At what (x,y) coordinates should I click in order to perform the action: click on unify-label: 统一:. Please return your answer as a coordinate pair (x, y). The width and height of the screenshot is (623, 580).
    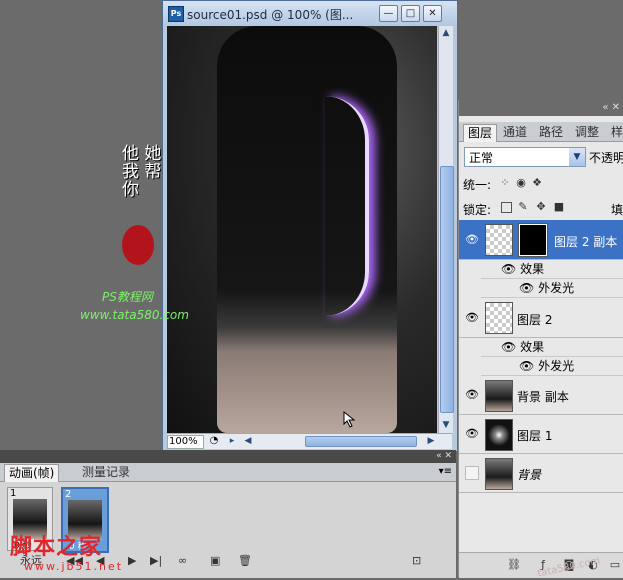
    Looking at the image, I should click on (477, 185).